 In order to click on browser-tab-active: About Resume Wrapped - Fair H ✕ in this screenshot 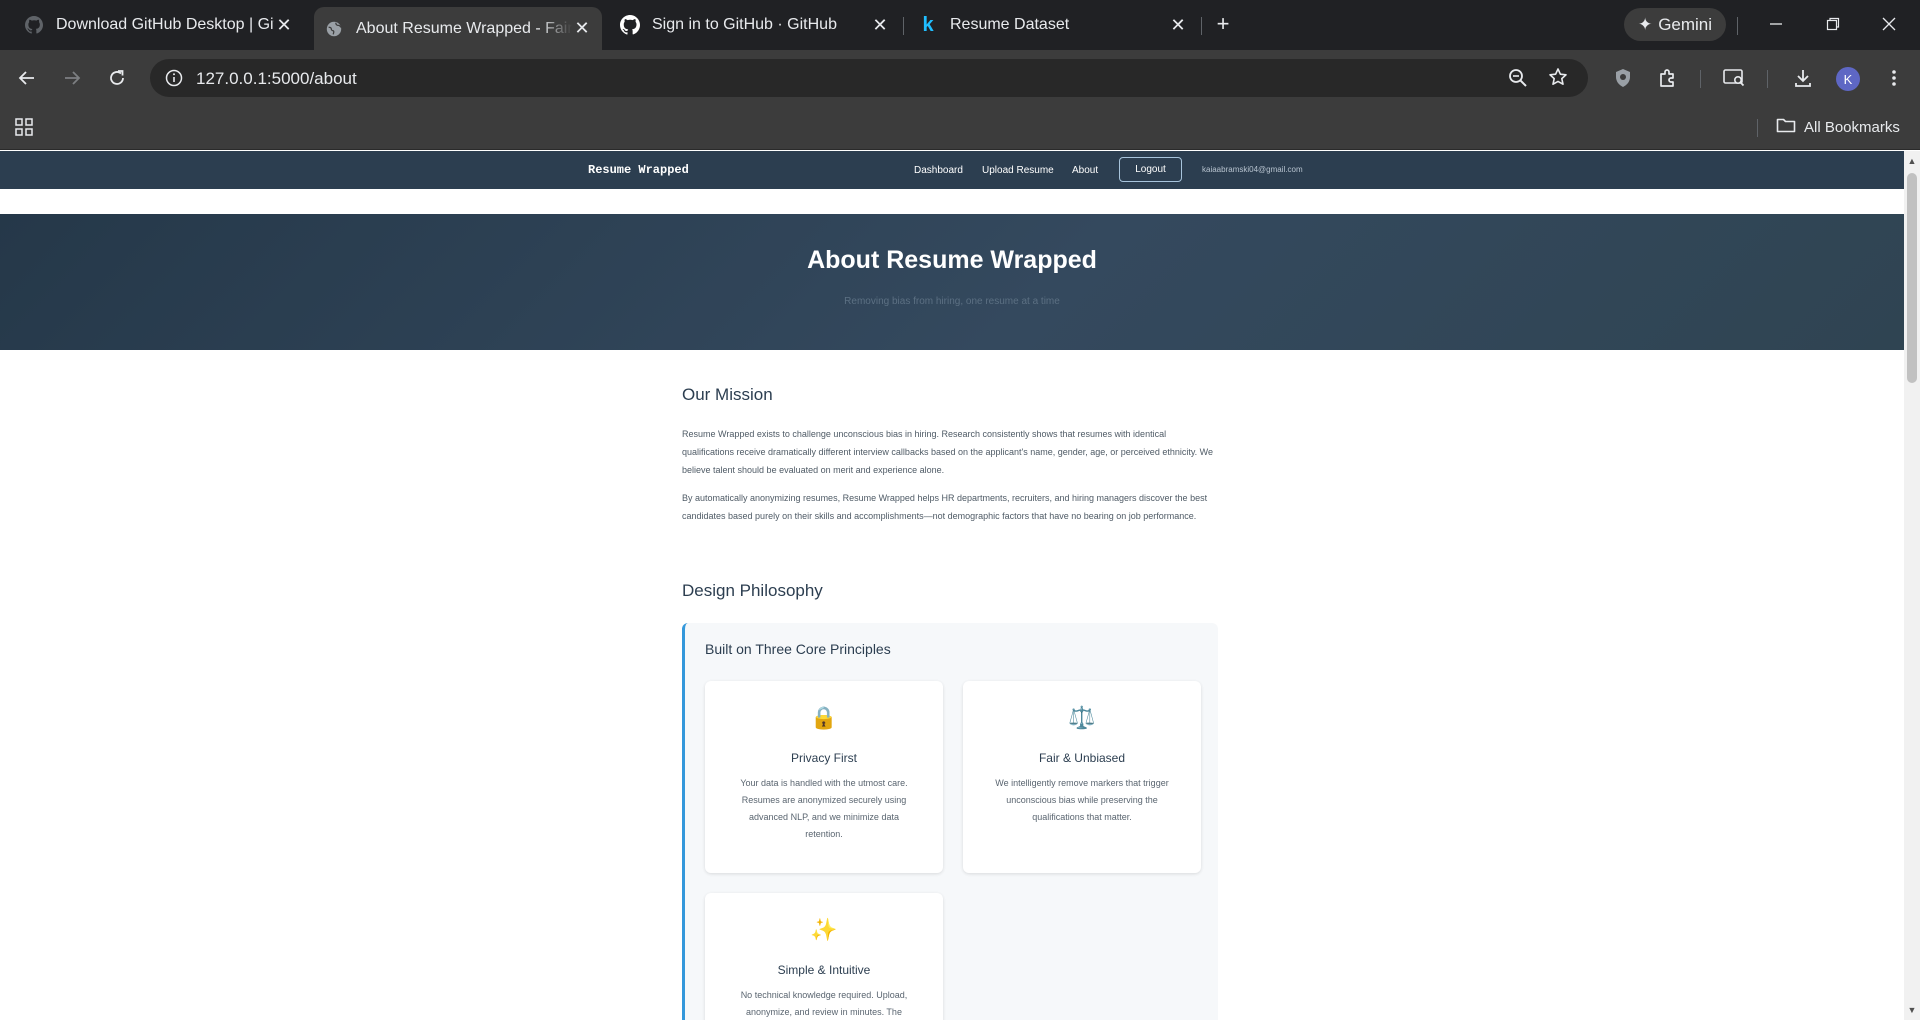, I will do `click(458, 28)`.